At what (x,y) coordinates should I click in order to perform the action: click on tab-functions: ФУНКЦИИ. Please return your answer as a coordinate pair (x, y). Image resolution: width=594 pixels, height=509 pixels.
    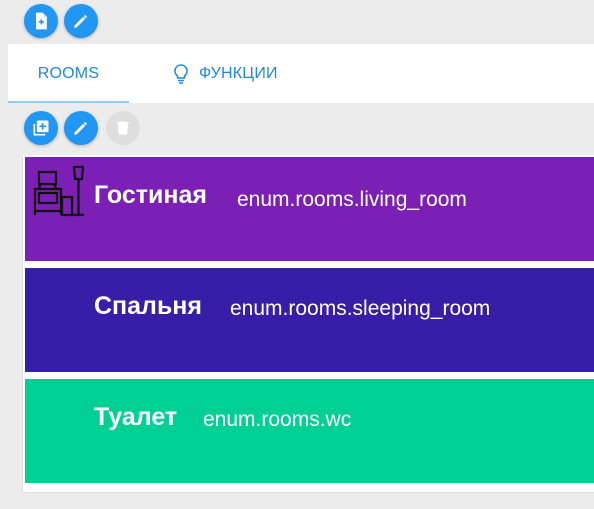
    Looking at the image, I should click on (224, 73).